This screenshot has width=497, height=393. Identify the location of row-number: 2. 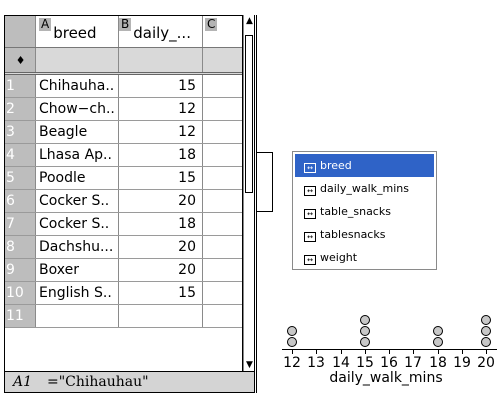
(20, 109).